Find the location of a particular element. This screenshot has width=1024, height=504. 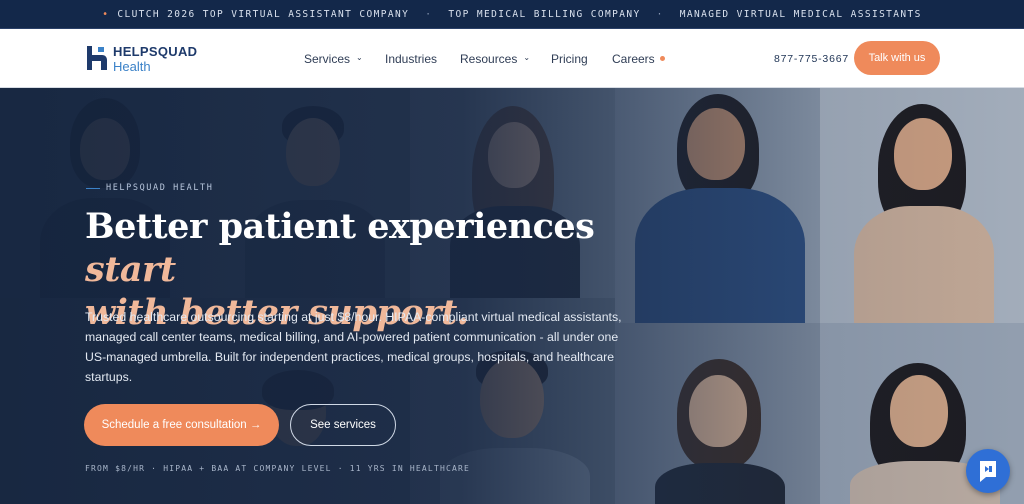

nav-item-pricing: Pricing is located at coordinates (569, 58).